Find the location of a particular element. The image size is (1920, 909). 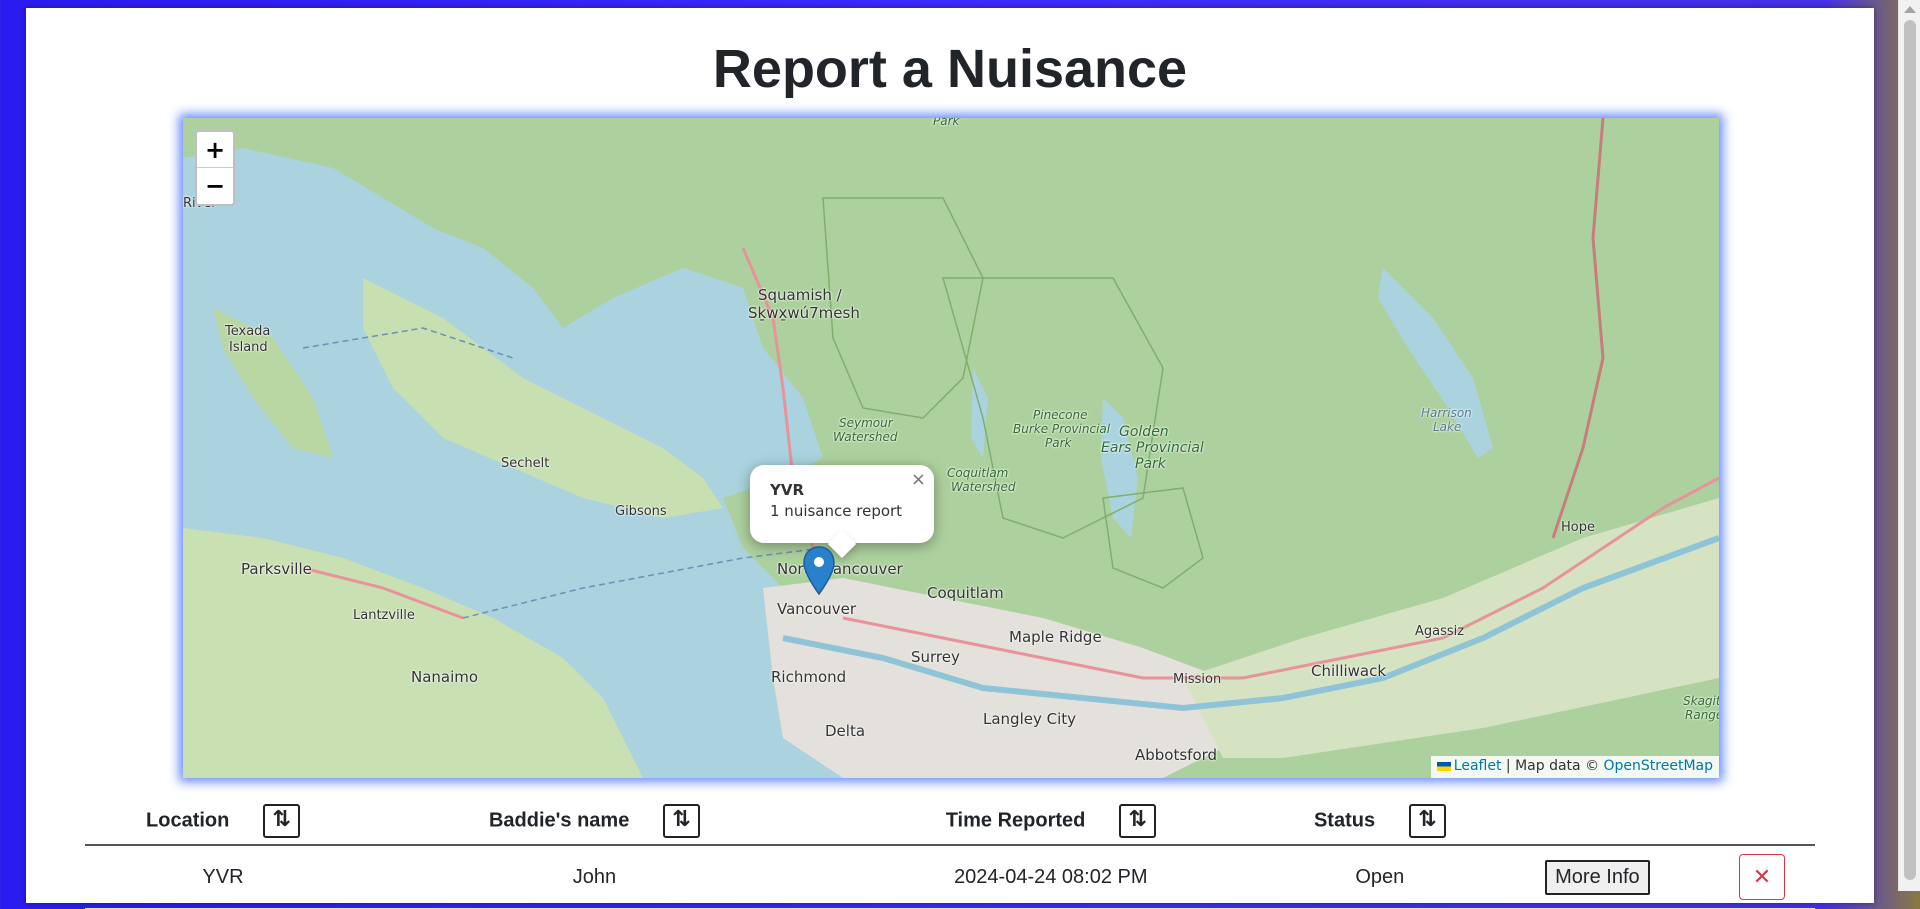

place-label-coquitlam-watershed: Coquitlam is located at coordinates (978, 473).